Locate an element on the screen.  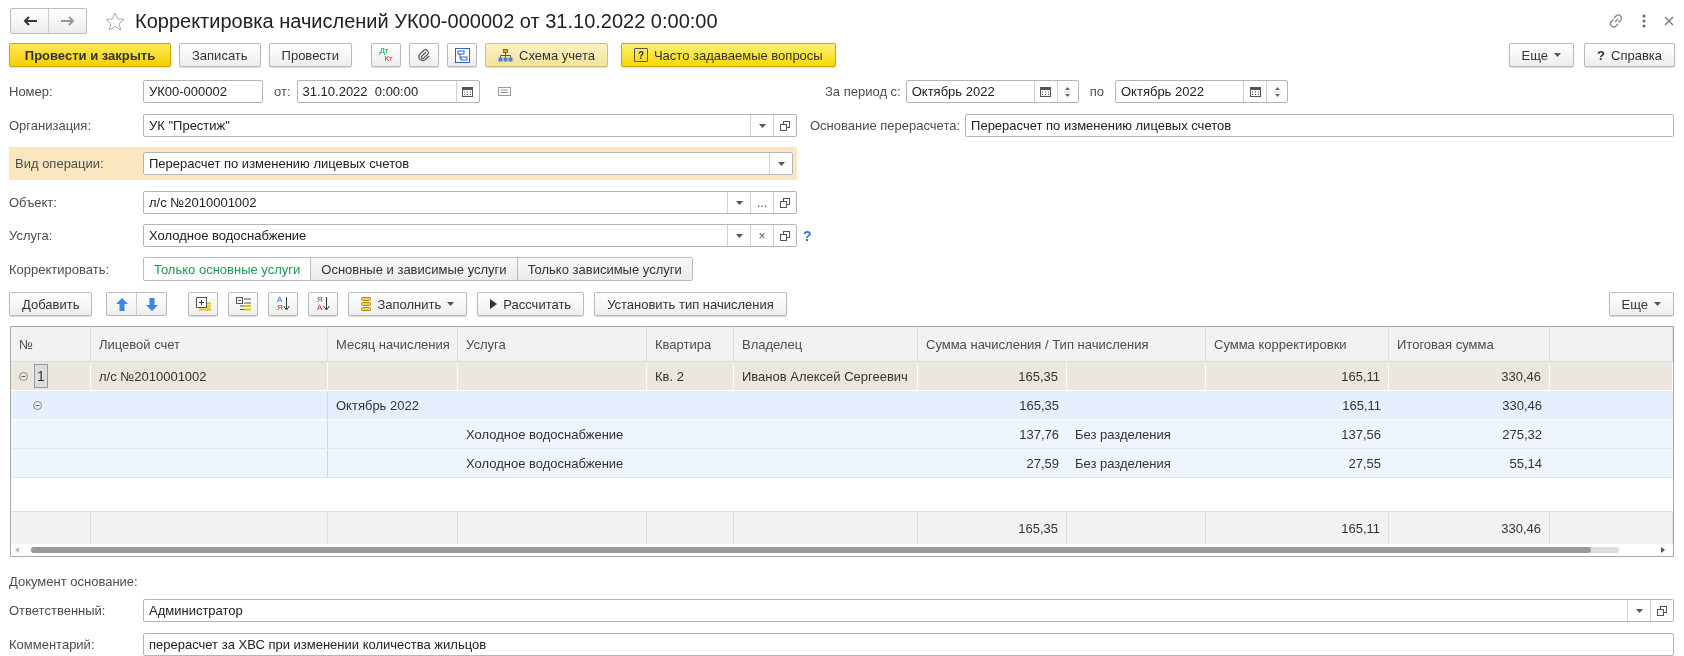
list-icon is located at coordinates (243, 304).